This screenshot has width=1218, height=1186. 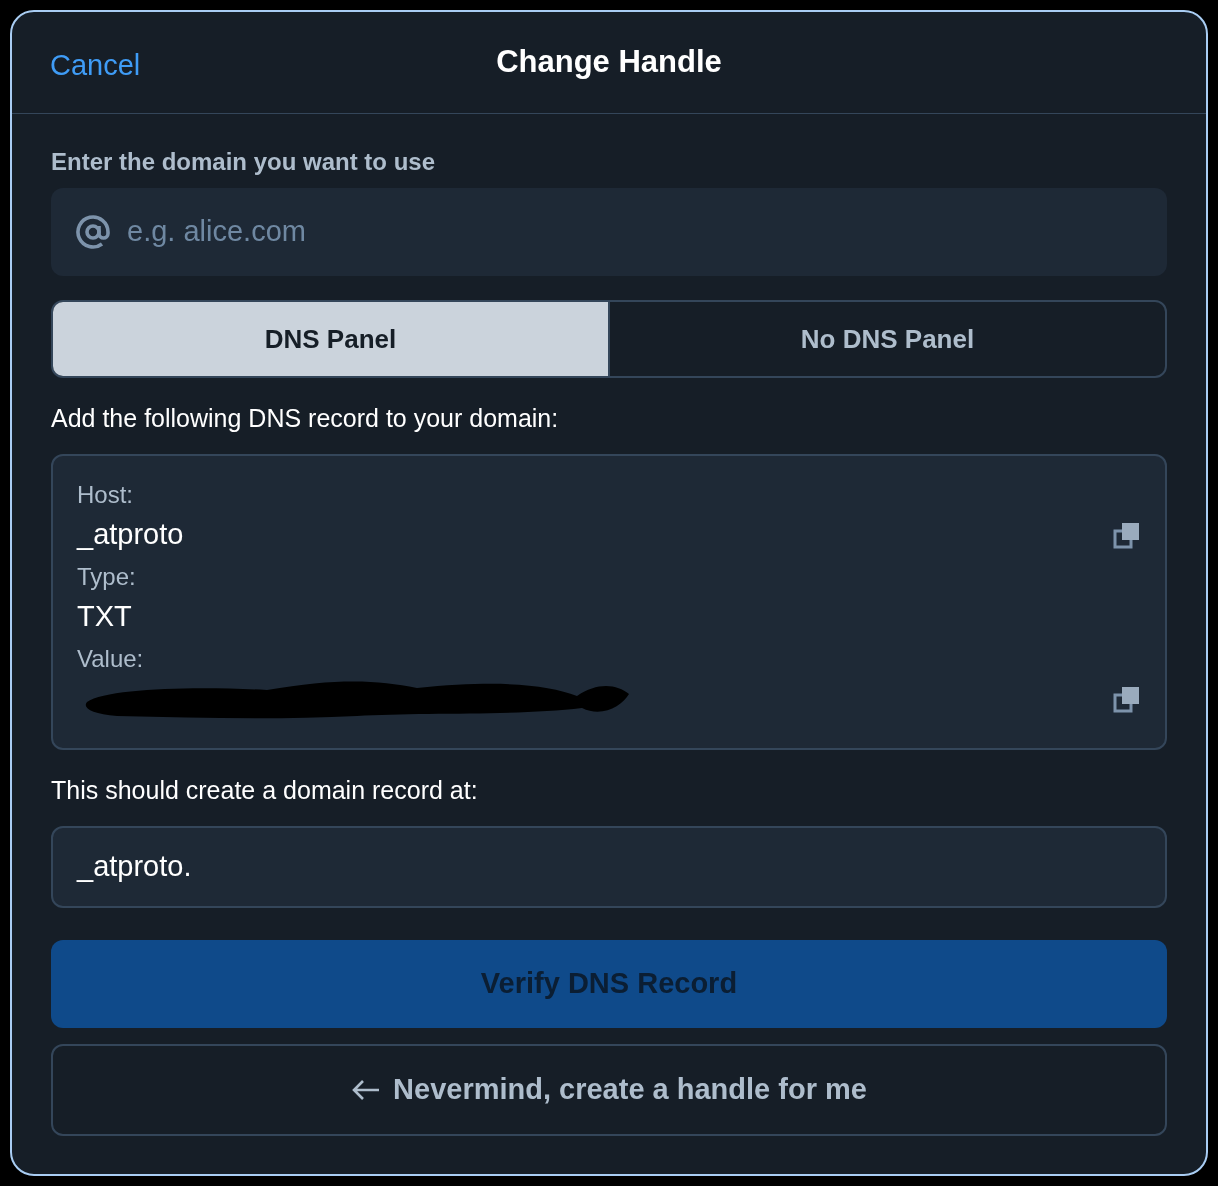 What do you see at coordinates (305, 418) in the screenshot?
I see `instructions-text: Add the following DNS record to your domain:` at bounding box center [305, 418].